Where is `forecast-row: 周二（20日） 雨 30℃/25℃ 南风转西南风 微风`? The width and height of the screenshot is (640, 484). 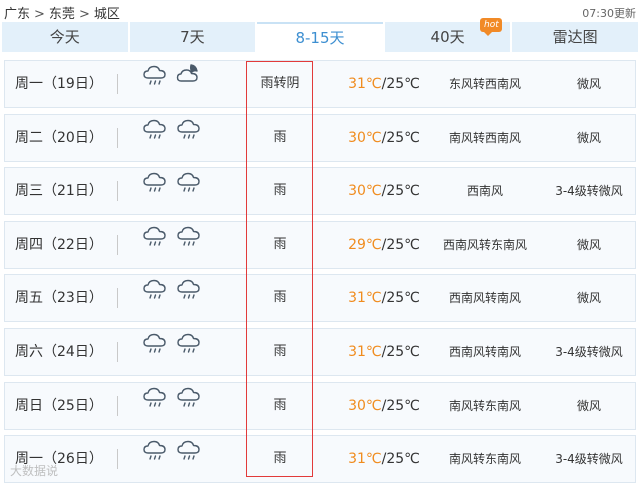 forecast-row: 周二（20日） 雨 30℃/25℃ 南风转西南风 微风 is located at coordinates (320, 137).